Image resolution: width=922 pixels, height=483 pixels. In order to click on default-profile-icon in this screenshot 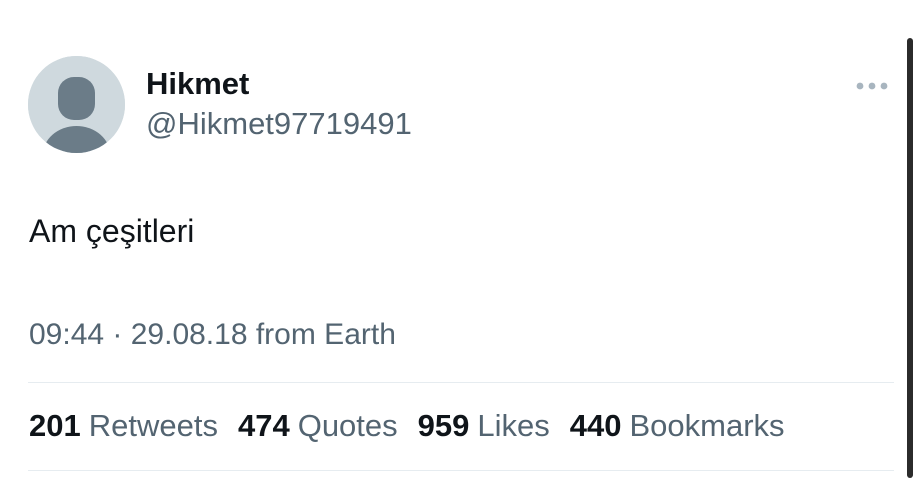, I will do `click(76, 104)`.